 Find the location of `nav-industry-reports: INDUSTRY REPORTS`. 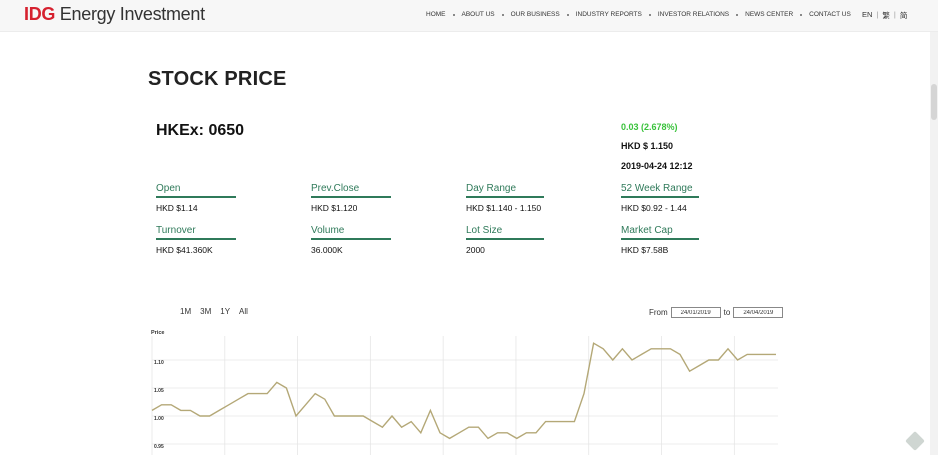

nav-industry-reports: INDUSTRY REPORTS is located at coordinates (609, 14).